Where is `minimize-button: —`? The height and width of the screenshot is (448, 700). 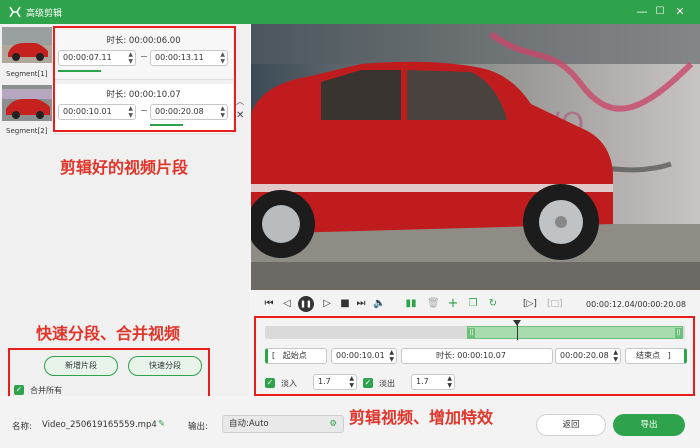 minimize-button: — is located at coordinates (642, 12).